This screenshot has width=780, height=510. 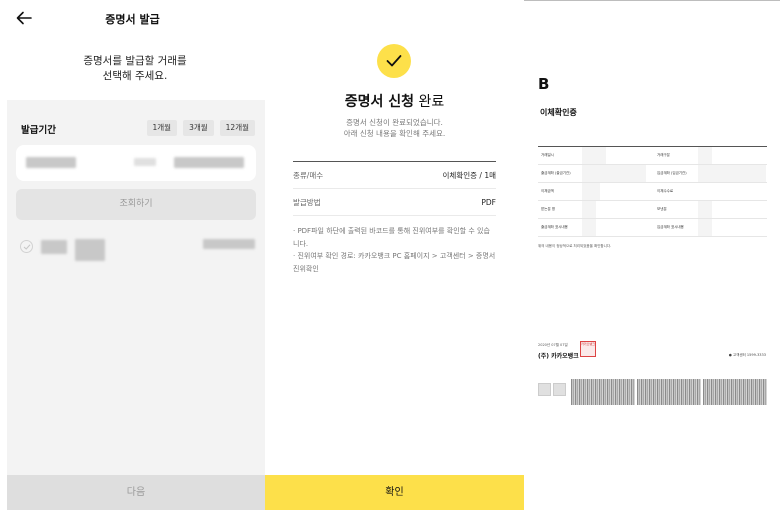 I want to click on summary-key: 발급방법, so click(x=307, y=202).